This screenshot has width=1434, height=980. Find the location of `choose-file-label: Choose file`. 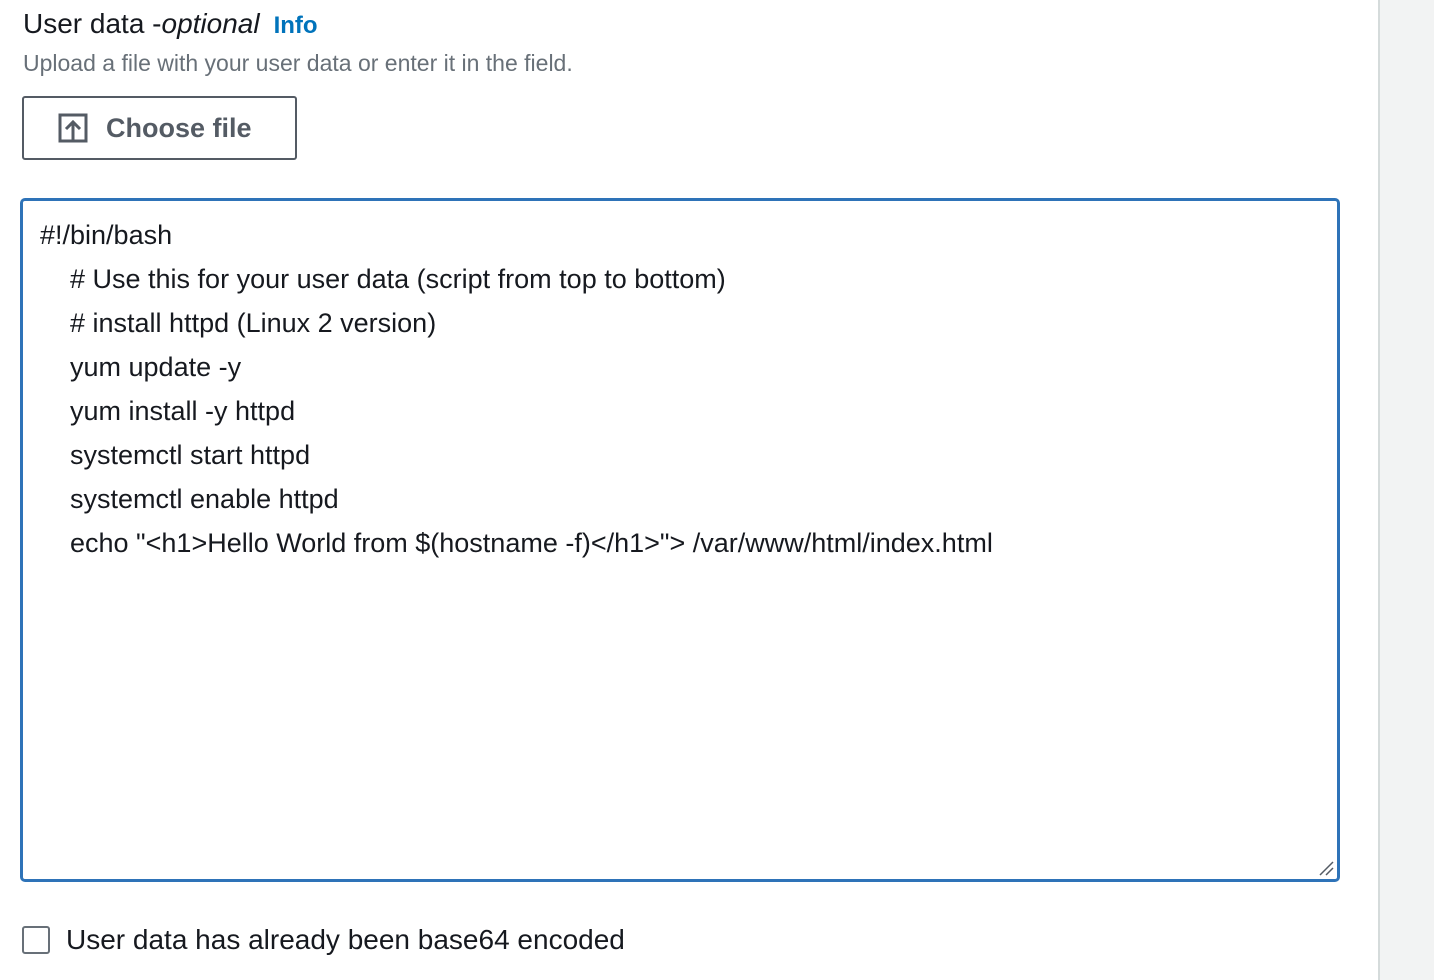

choose-file-label: Choose file is located at coordinates (179, 127).